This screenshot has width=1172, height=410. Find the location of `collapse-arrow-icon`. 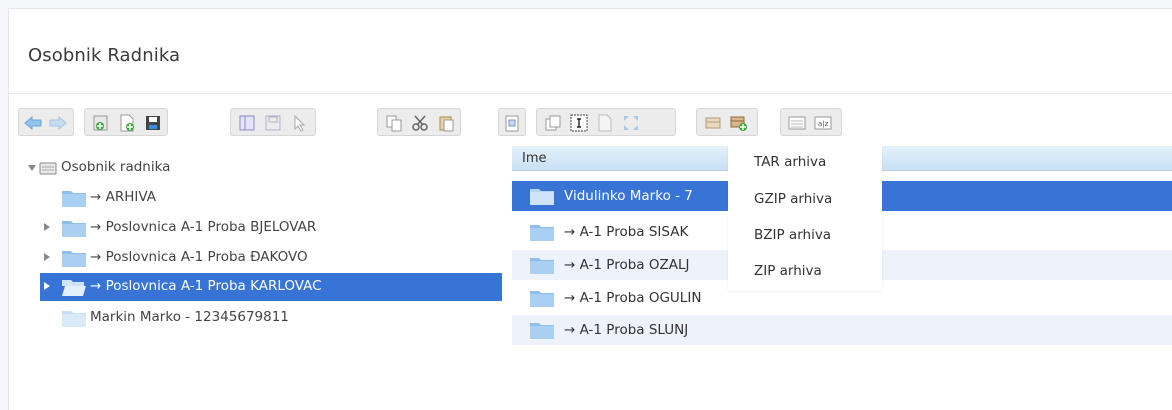

collapse-arrow-icon is located at coordinates (32, 168).